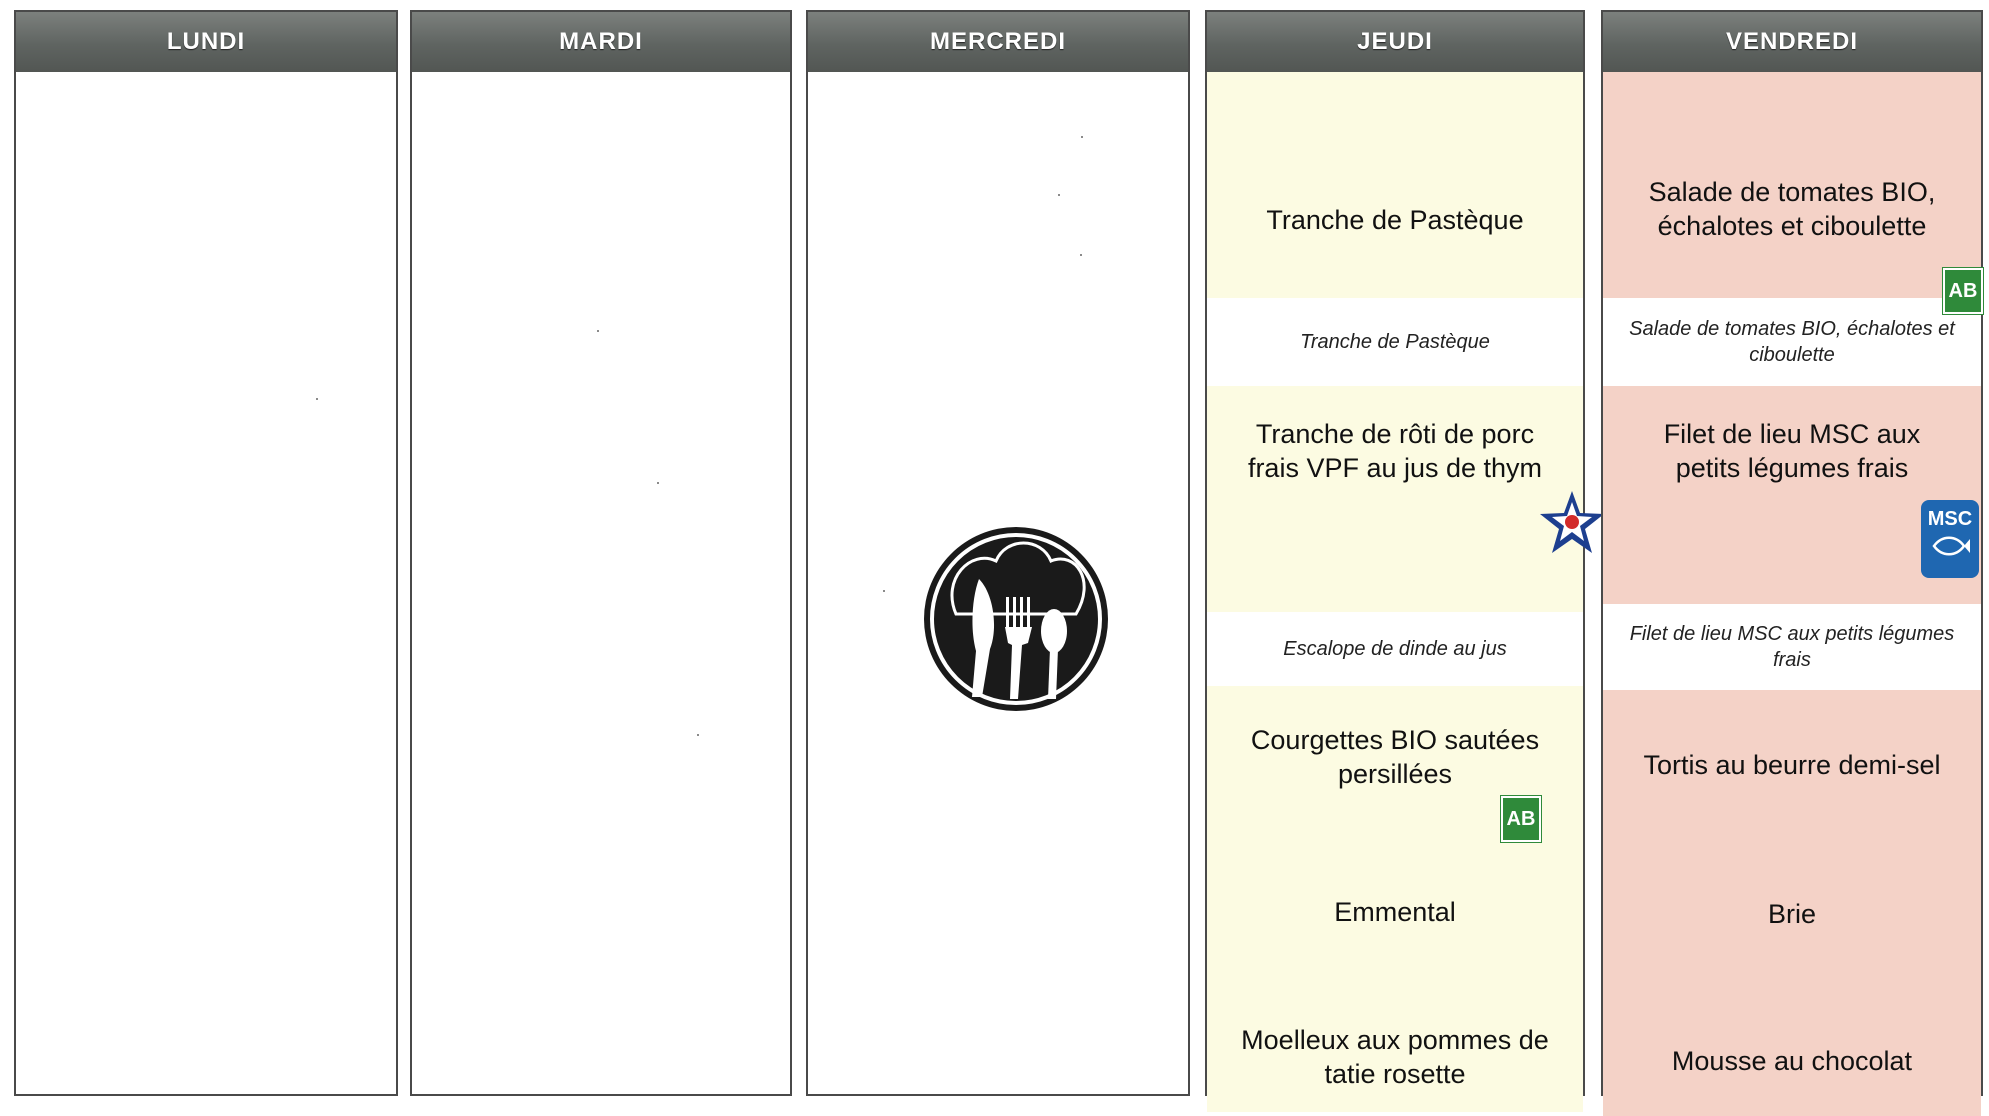 This screenshot has height=1116, width=1989. I want to click on menu-fromage: Emmental, so click(1395, 912).